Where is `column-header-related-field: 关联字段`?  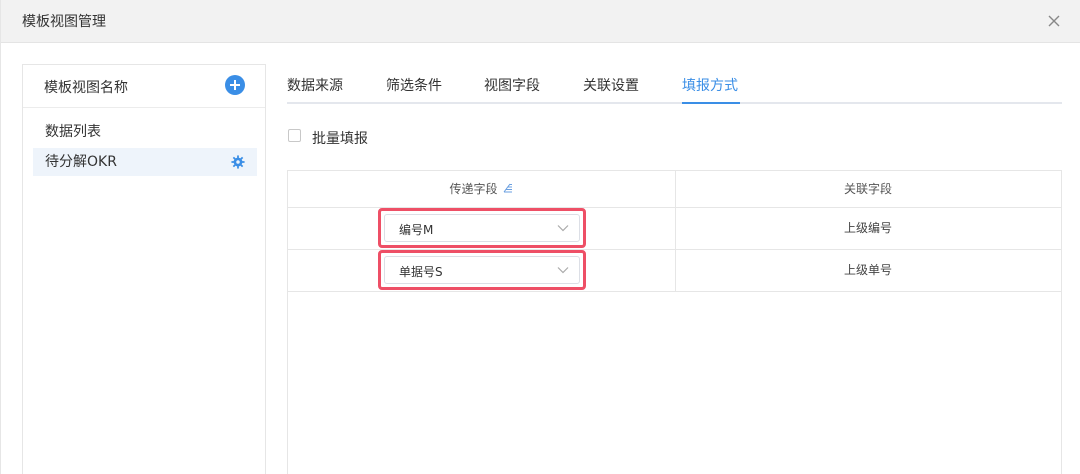
column-header-related-field: 关联字段 is located at coordinates (867, 189).